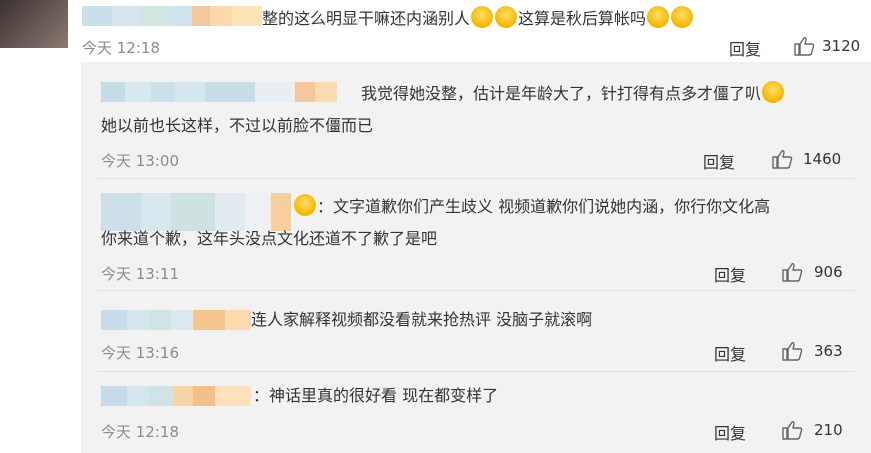  What do you see at coordinates (140, 161) in the screenshot?
I see `reply-time: 今天 13:00` at bounding box center [140, 161].